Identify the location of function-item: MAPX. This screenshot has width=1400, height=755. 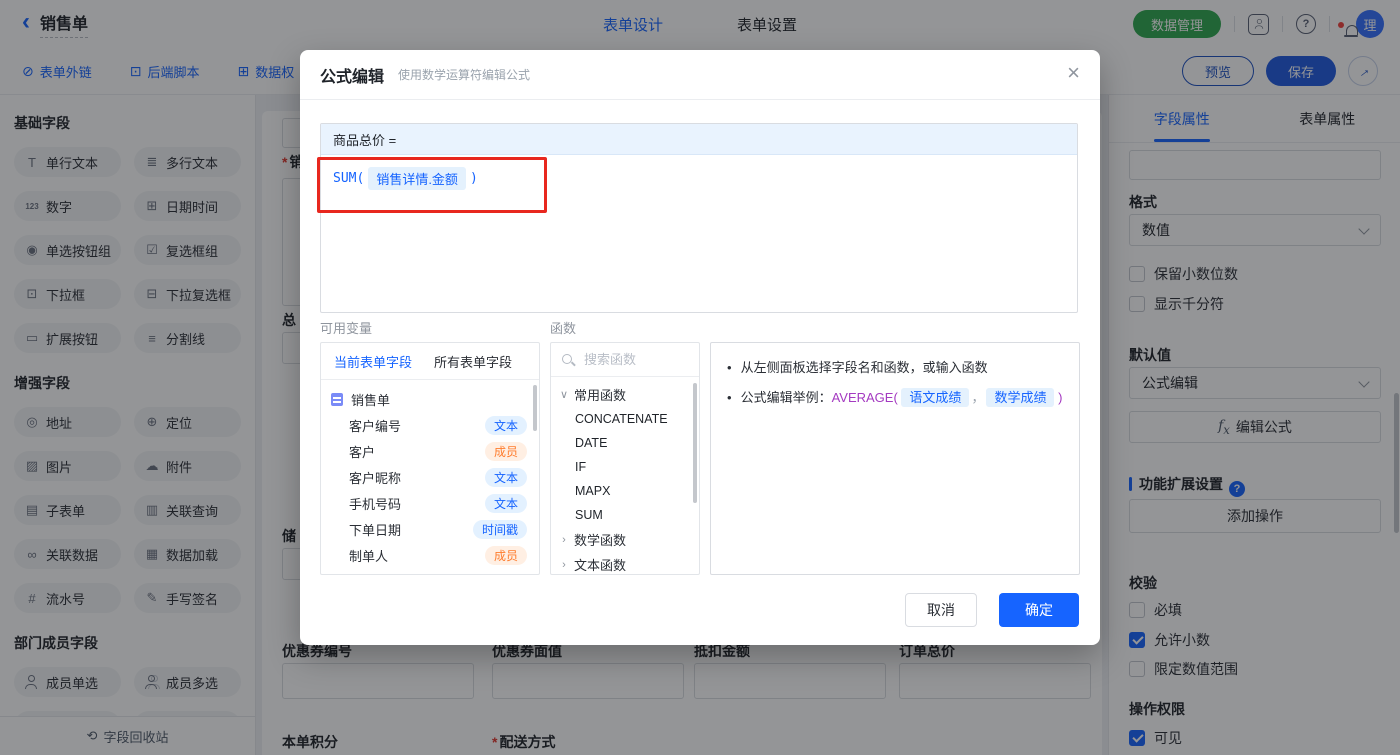
(625, 491).